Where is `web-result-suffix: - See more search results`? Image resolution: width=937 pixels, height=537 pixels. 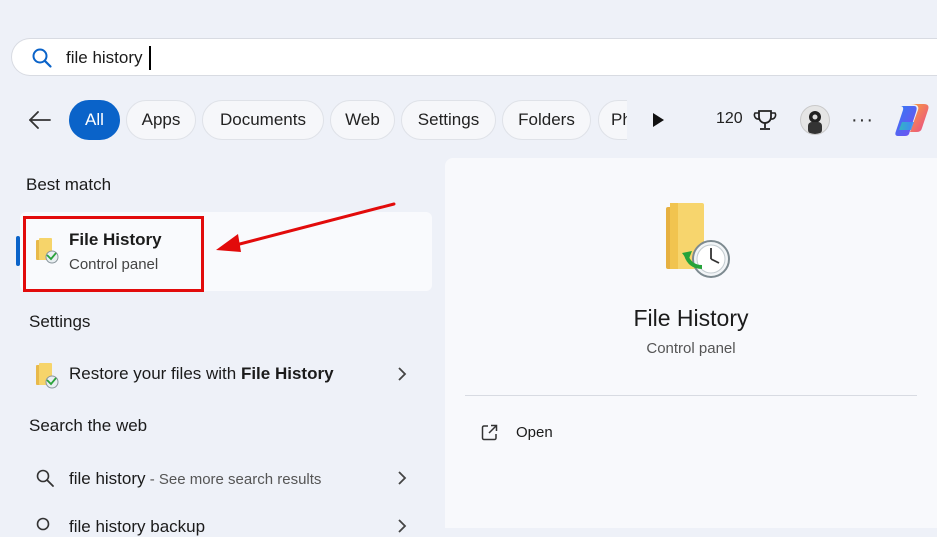
web-result-suffix: - See more search results is located at coordinates (233, 479).